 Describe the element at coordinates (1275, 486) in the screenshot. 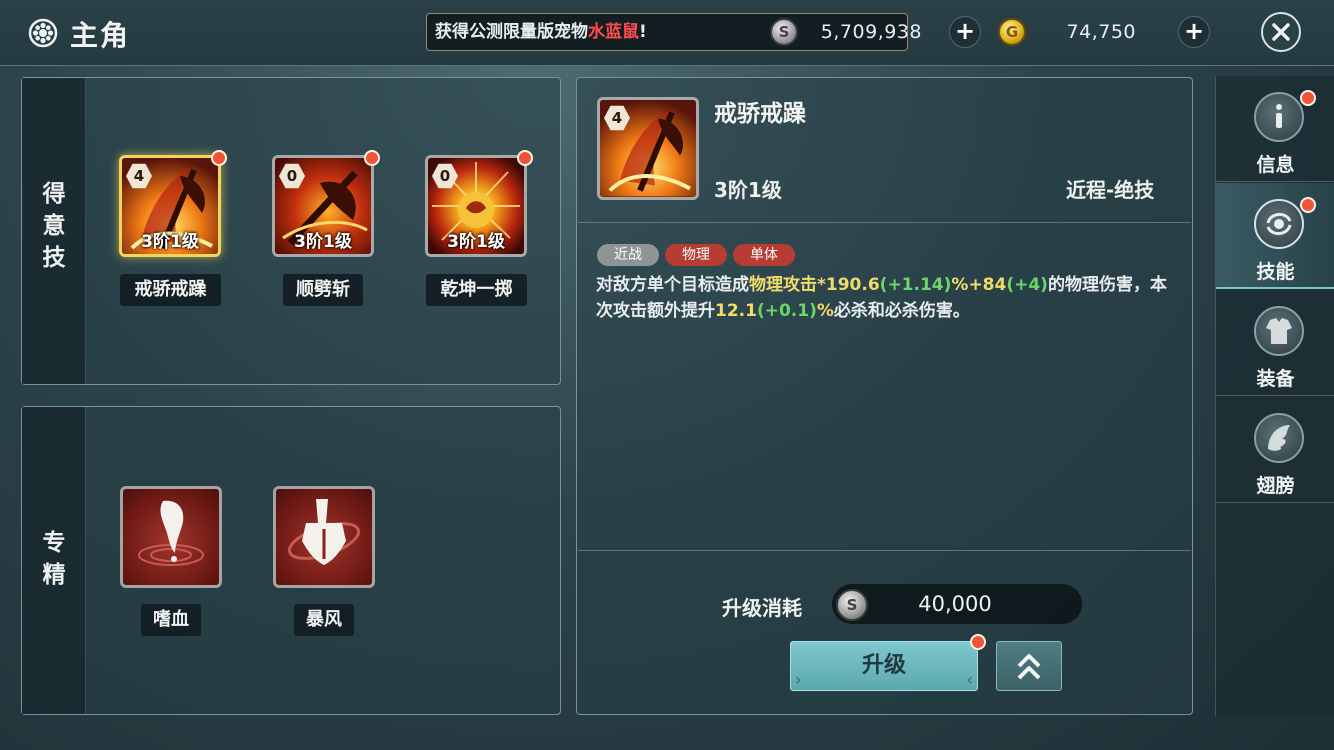

I see `nav-wings-label: 翅膀` at that location.